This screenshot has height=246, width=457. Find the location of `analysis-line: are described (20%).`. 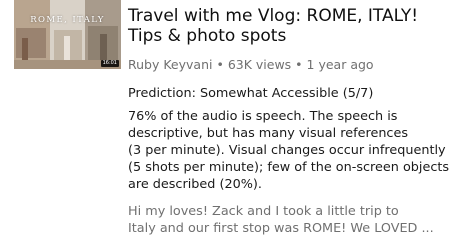

analysis-line: are described (20%). is located at coordinates (195, 184).